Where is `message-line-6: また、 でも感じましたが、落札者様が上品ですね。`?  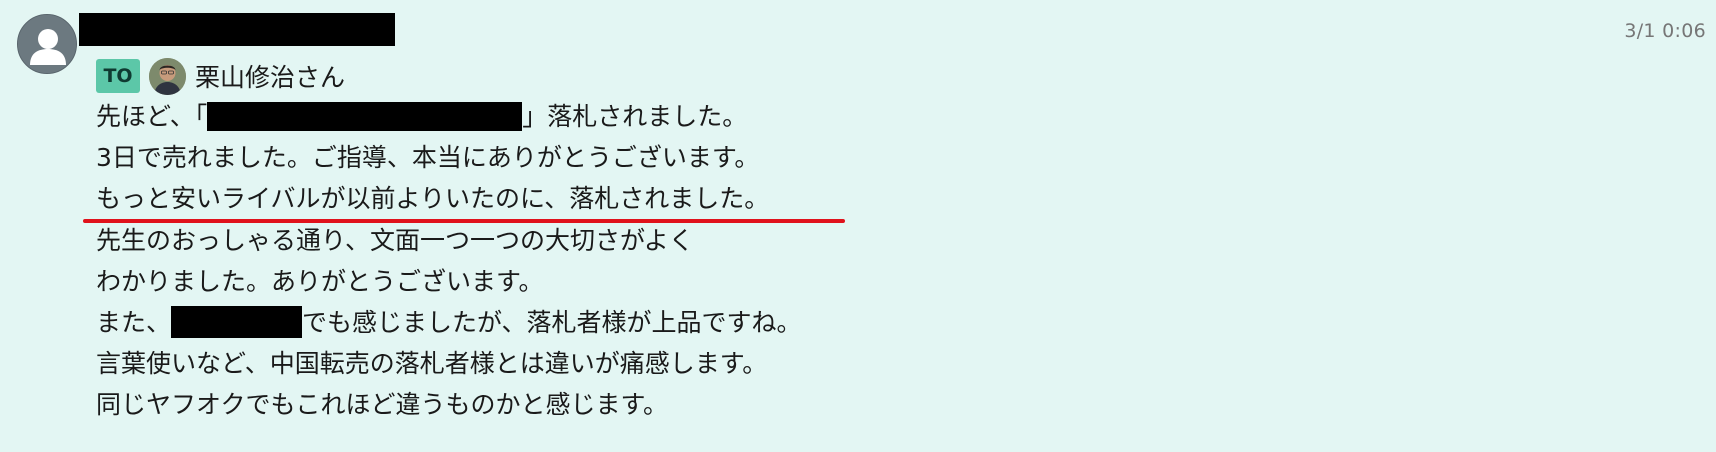
message-line-6: また、 でも感じましたが、落札者様が上品ですね。 is located at coordinates (449, 322).